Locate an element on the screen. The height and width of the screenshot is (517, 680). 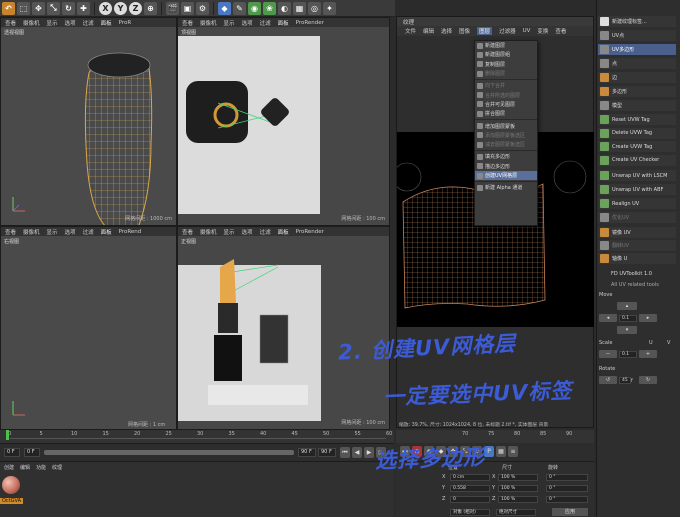
unwrap-button-1: Unwrap UV with ABF is located at coordinates (637, 189).